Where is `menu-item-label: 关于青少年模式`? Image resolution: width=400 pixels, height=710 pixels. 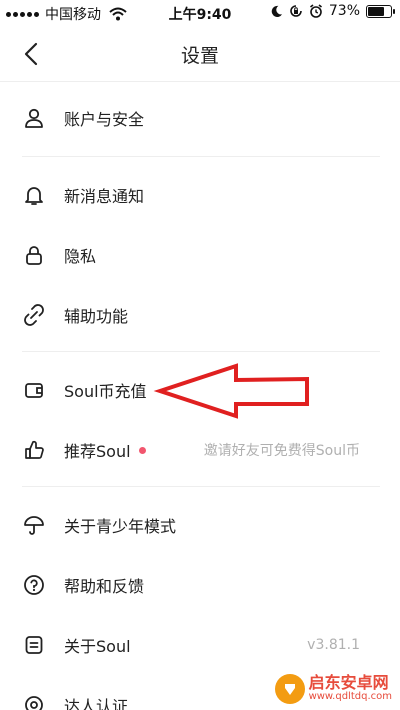 menu-item-label: 关于青少年模式 is located at coordinates (120, 526).